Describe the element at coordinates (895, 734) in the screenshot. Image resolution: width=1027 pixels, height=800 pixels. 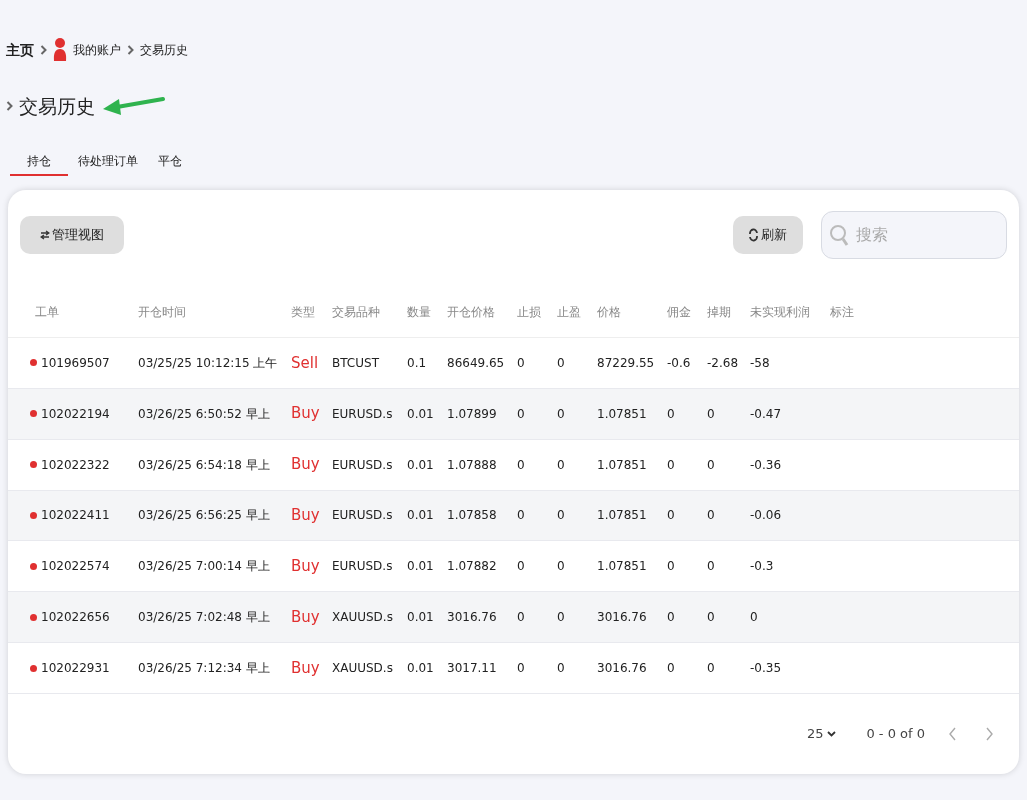
I see `pagination-range: 0 - 0 of 0` at that location.